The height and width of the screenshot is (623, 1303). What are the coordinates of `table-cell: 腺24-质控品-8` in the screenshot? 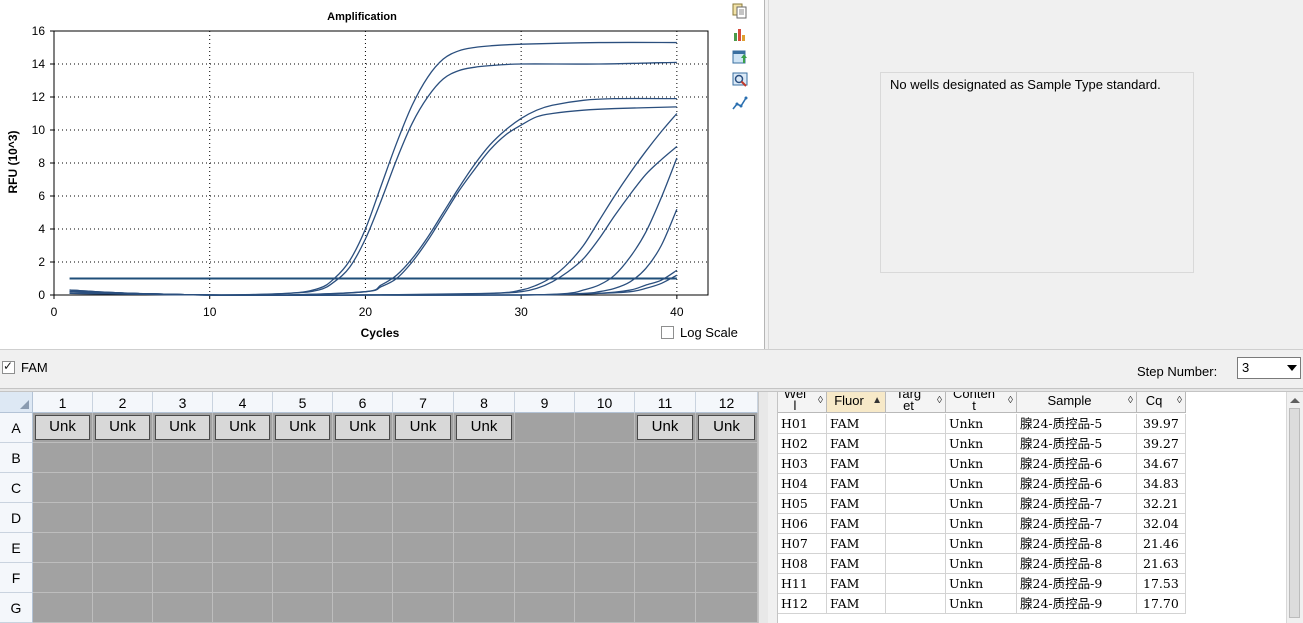 It's located at (1077, 564).